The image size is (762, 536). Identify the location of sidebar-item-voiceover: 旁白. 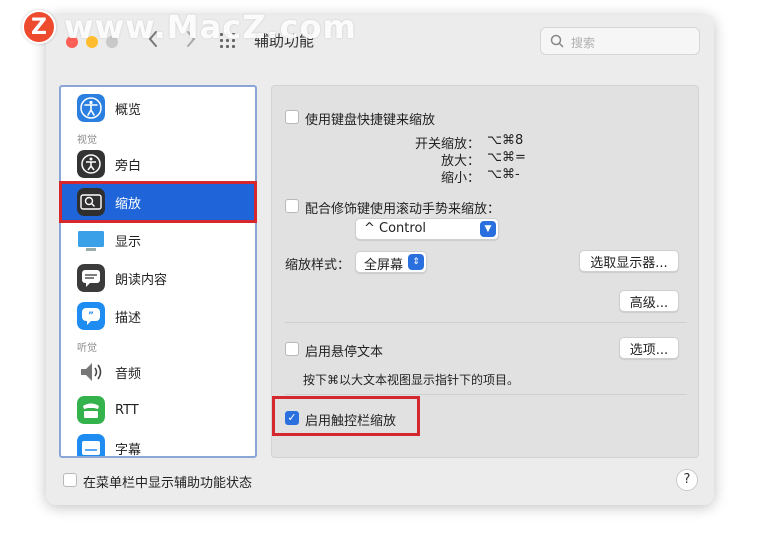
(158, 164).